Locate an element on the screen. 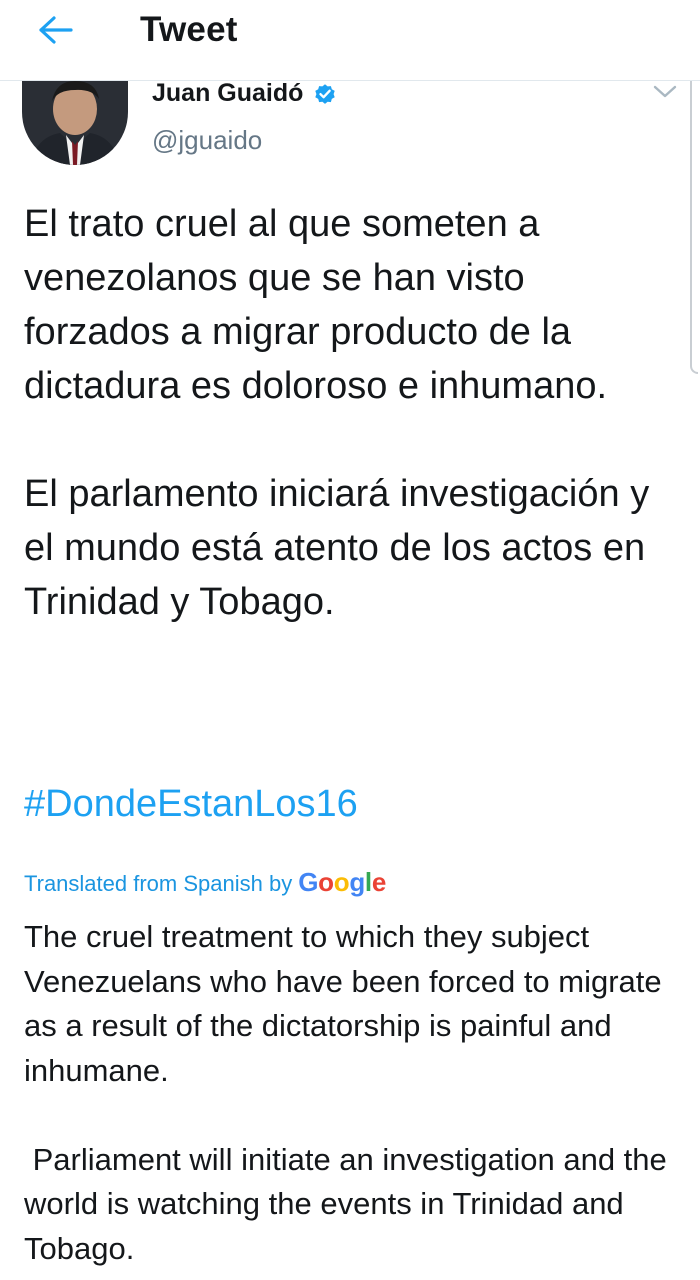 The width and height of the screenshot is (700, 1280). top-bar: Tweet is located at coordinates (350, 40).